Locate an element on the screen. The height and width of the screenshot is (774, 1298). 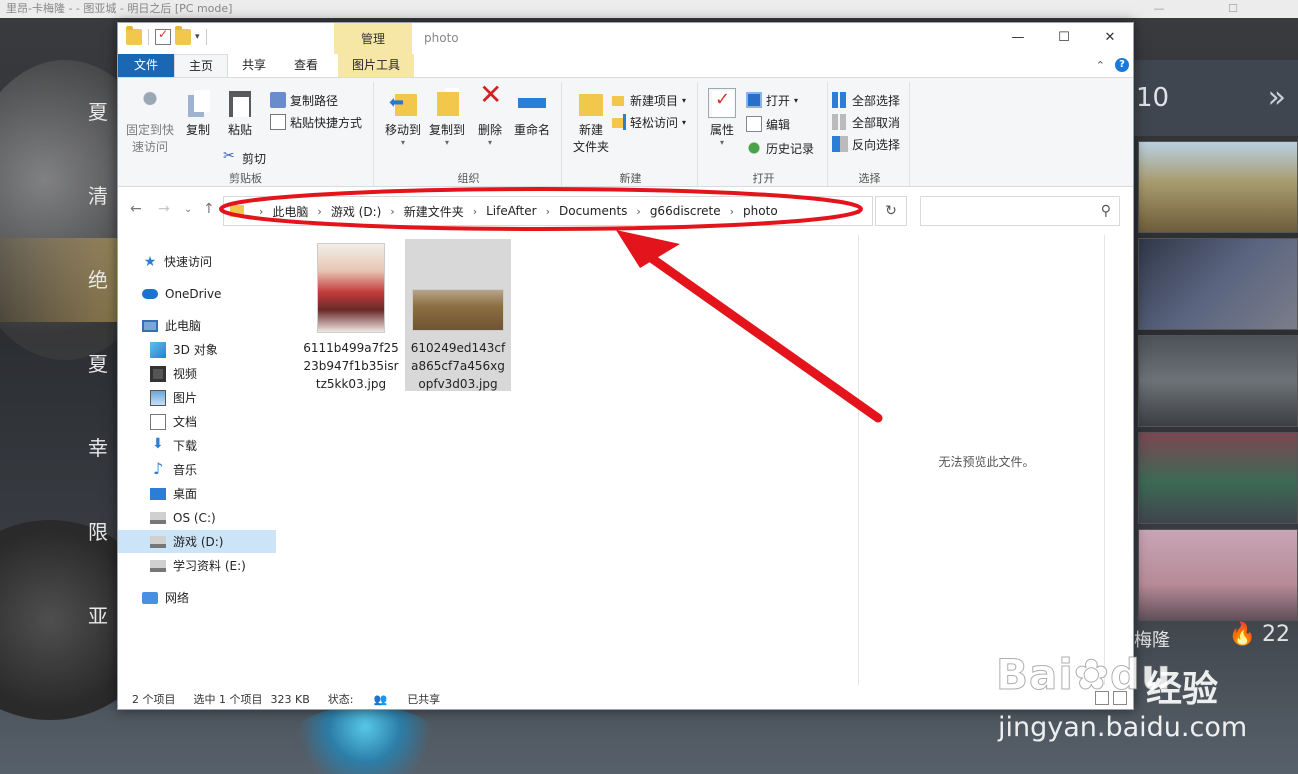
invert-selection-button: 反向选择 is located at coordinates (866, 144).